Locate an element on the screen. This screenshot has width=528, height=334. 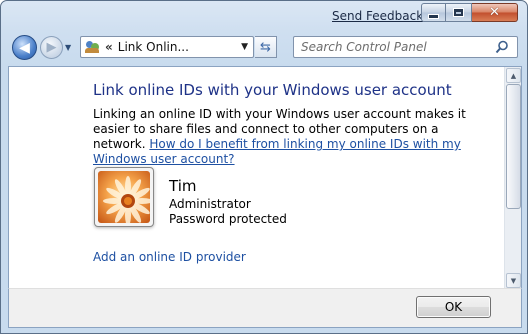
search-box is located at coordinates (405, 47).